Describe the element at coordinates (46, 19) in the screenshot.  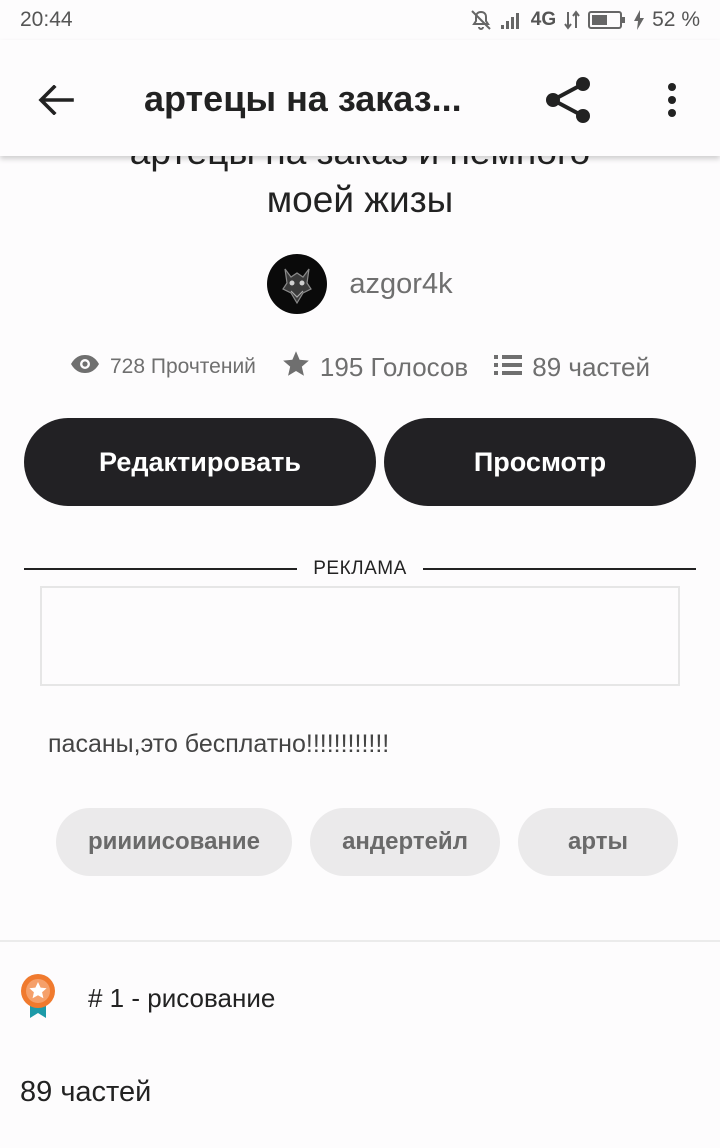
I see `status-time: 20:44` at that location.